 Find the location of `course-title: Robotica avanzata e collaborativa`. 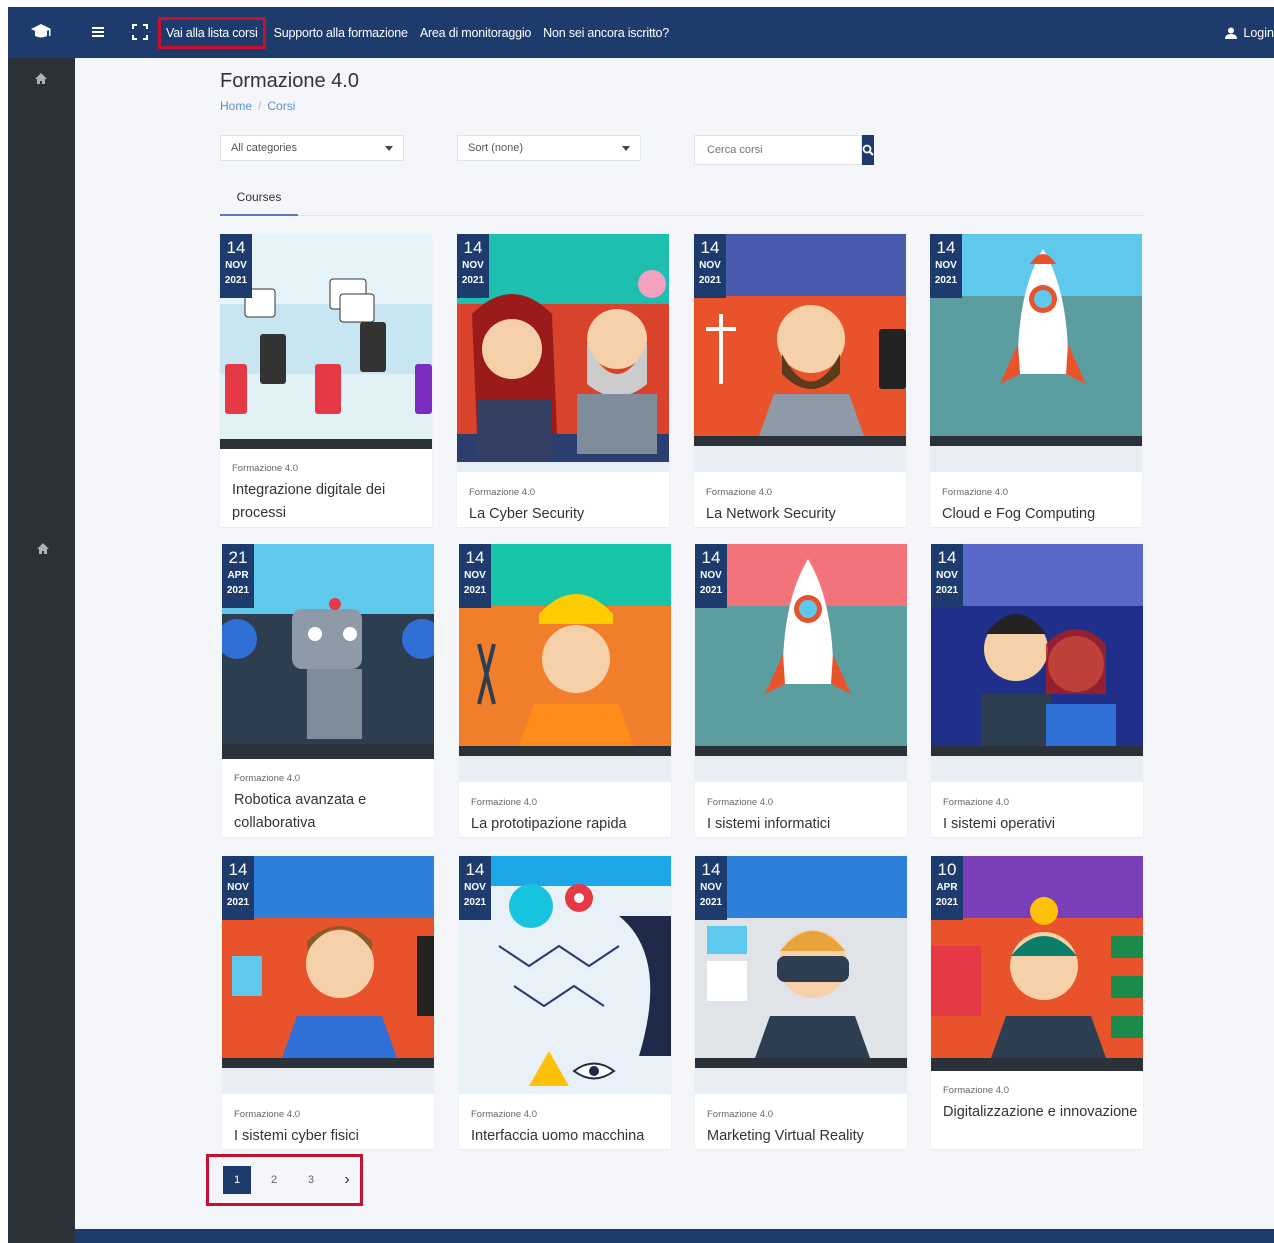

course-title: Robotica avanzata e collaborativa is located at coordinates (331, 812).